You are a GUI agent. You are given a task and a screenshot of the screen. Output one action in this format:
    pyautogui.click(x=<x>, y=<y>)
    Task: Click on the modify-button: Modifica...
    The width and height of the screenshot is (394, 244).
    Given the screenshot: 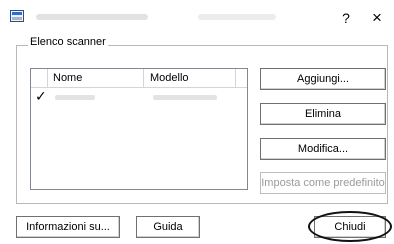 What is the action you would take?
    pyautogui.click(x=323, y=149)
    